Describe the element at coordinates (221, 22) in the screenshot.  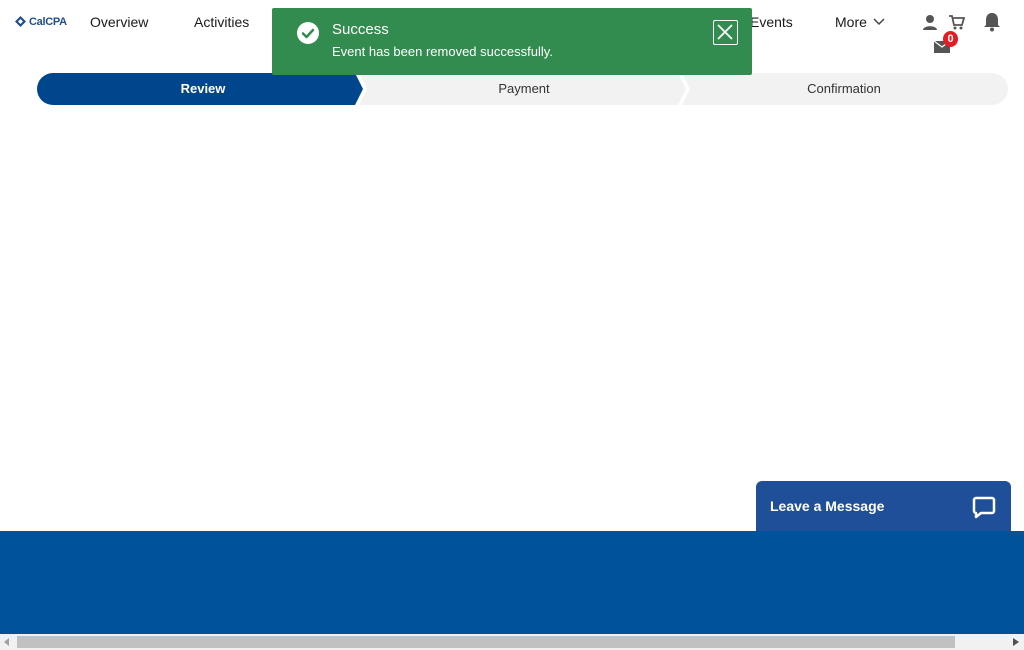
I see `nav-item-activities: Activities` at that location.